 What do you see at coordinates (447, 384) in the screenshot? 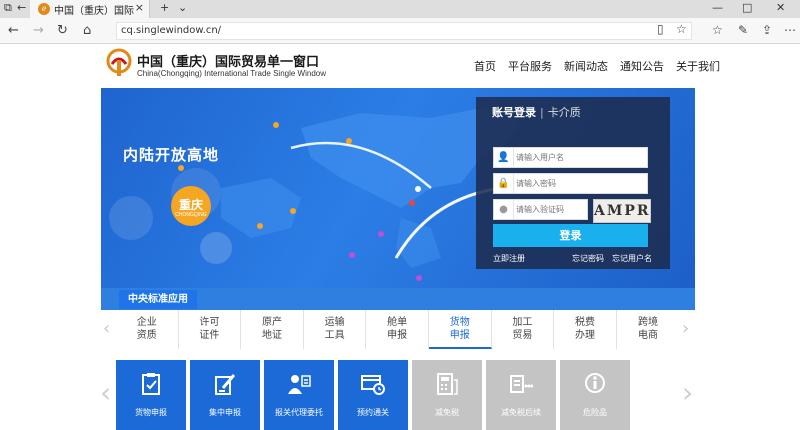
I see `calculator-icon` at bounding box center [447, 384].